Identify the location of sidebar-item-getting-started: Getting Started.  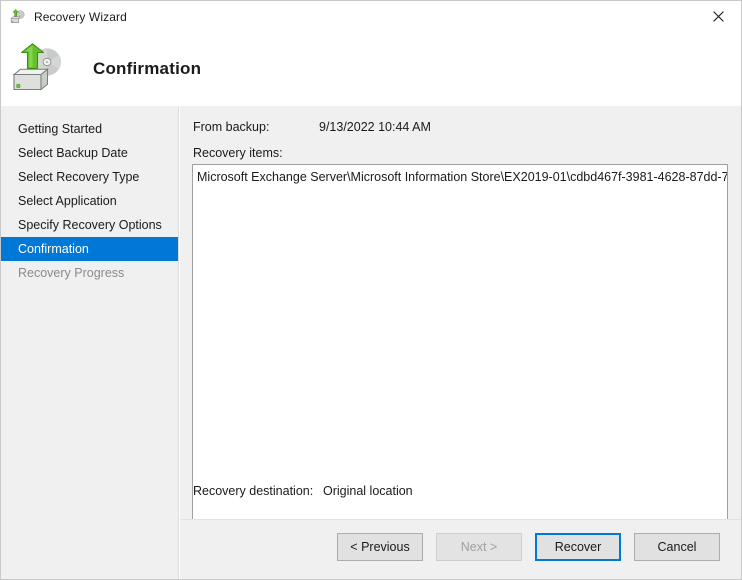
(89, 129).